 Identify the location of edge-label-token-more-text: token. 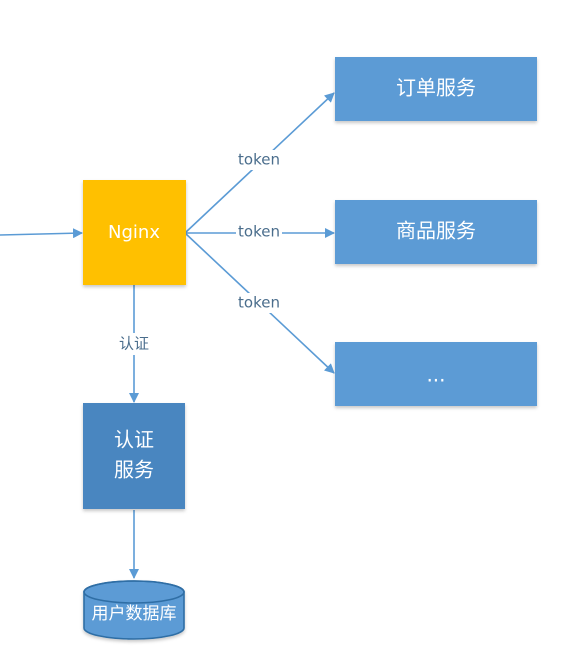
(259, 303).